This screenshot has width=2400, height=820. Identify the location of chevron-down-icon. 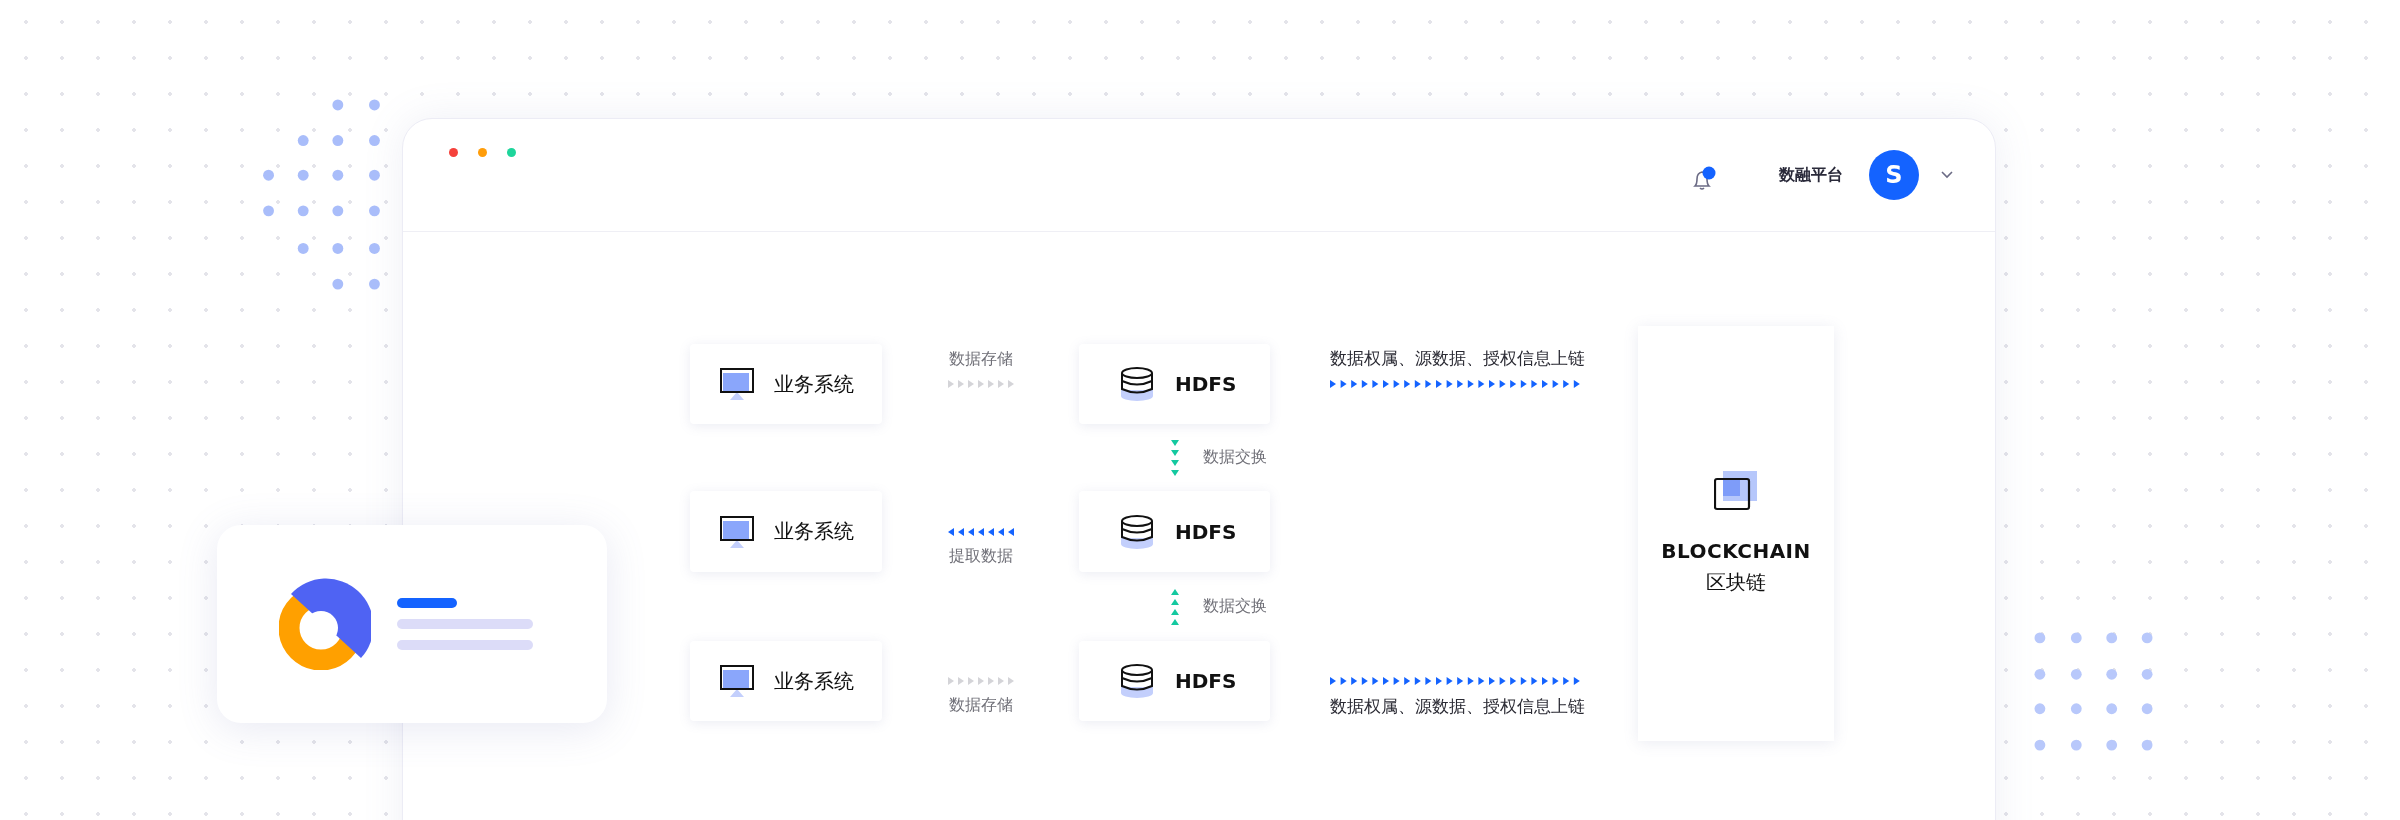
(1947, 175).